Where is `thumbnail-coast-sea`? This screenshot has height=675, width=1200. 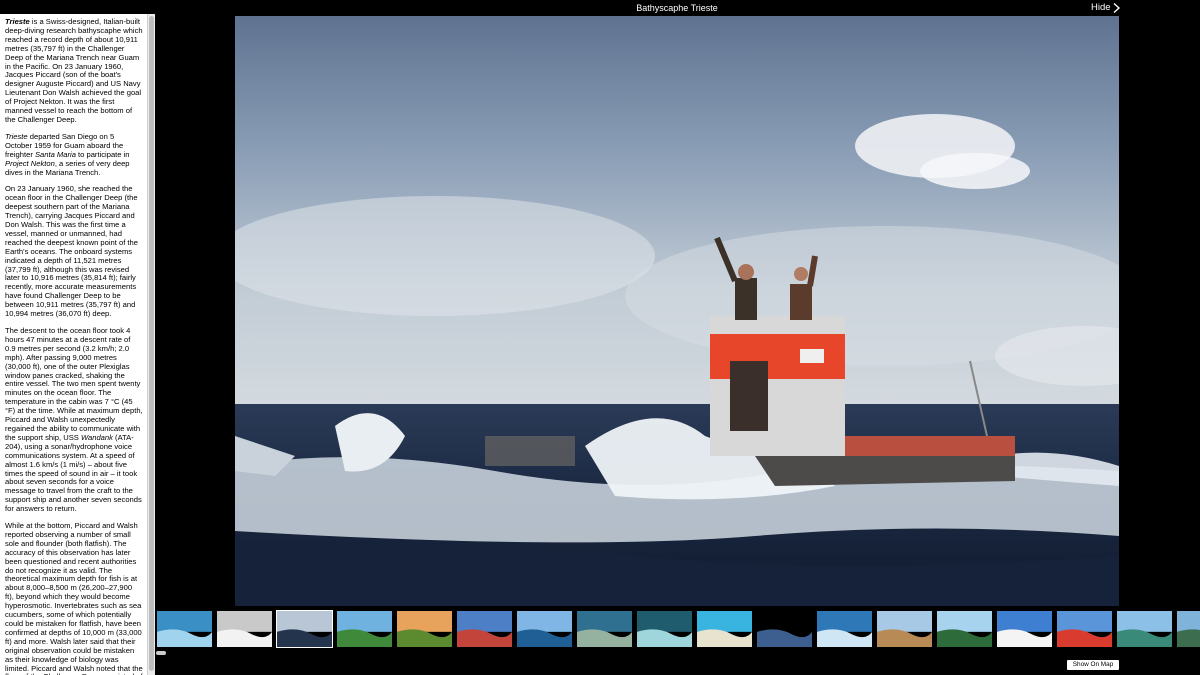
thumbnail-coast-sea is located at coordinates (544, 629).